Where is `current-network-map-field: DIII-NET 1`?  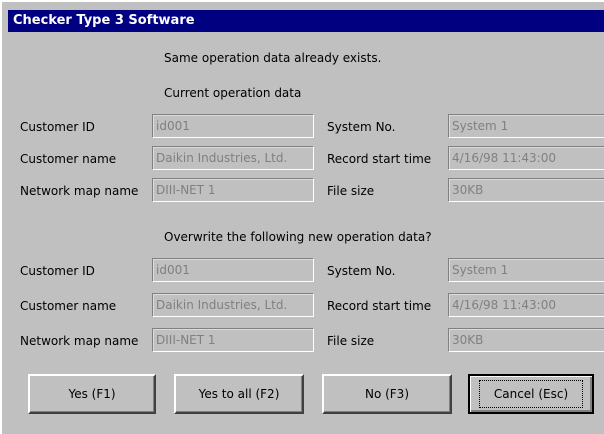 current-network-map-field: DIII-NET 1 is located at coordinates (233, 190).